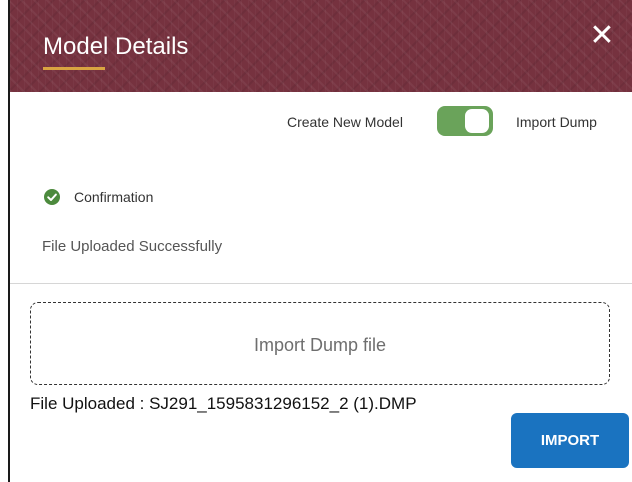 Image resolution: width=632 pixels, height=482 pixels. What do you see at coordinates (321, 283) in the screenshot?
I see `section-divider` at bounding box center [321, 283].